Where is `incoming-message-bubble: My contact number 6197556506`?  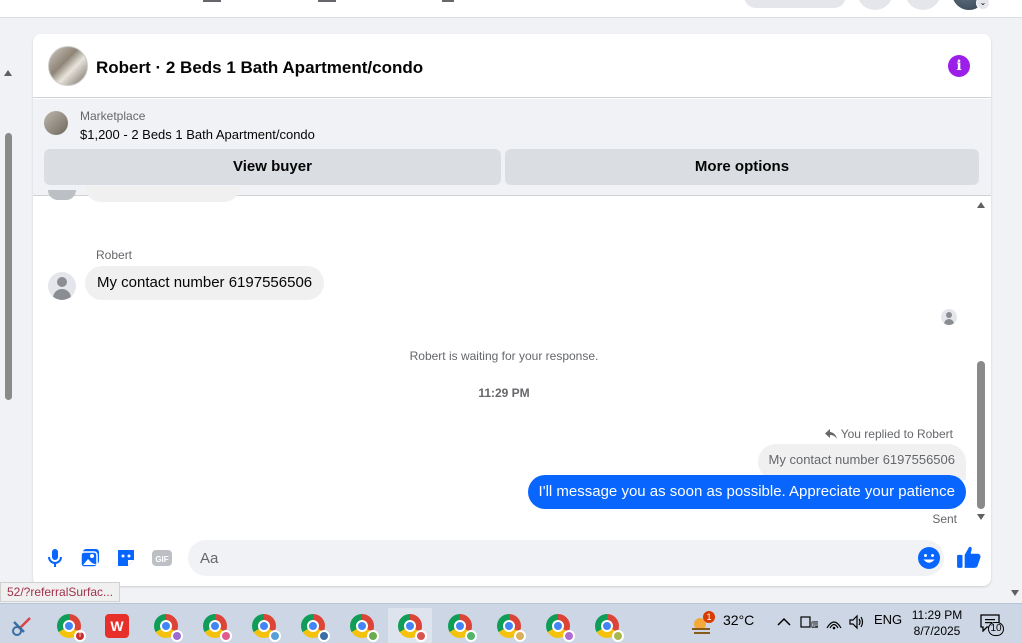 incoming-message-bubble: My contact number 6197556506 is located at coordinates (205, 283).